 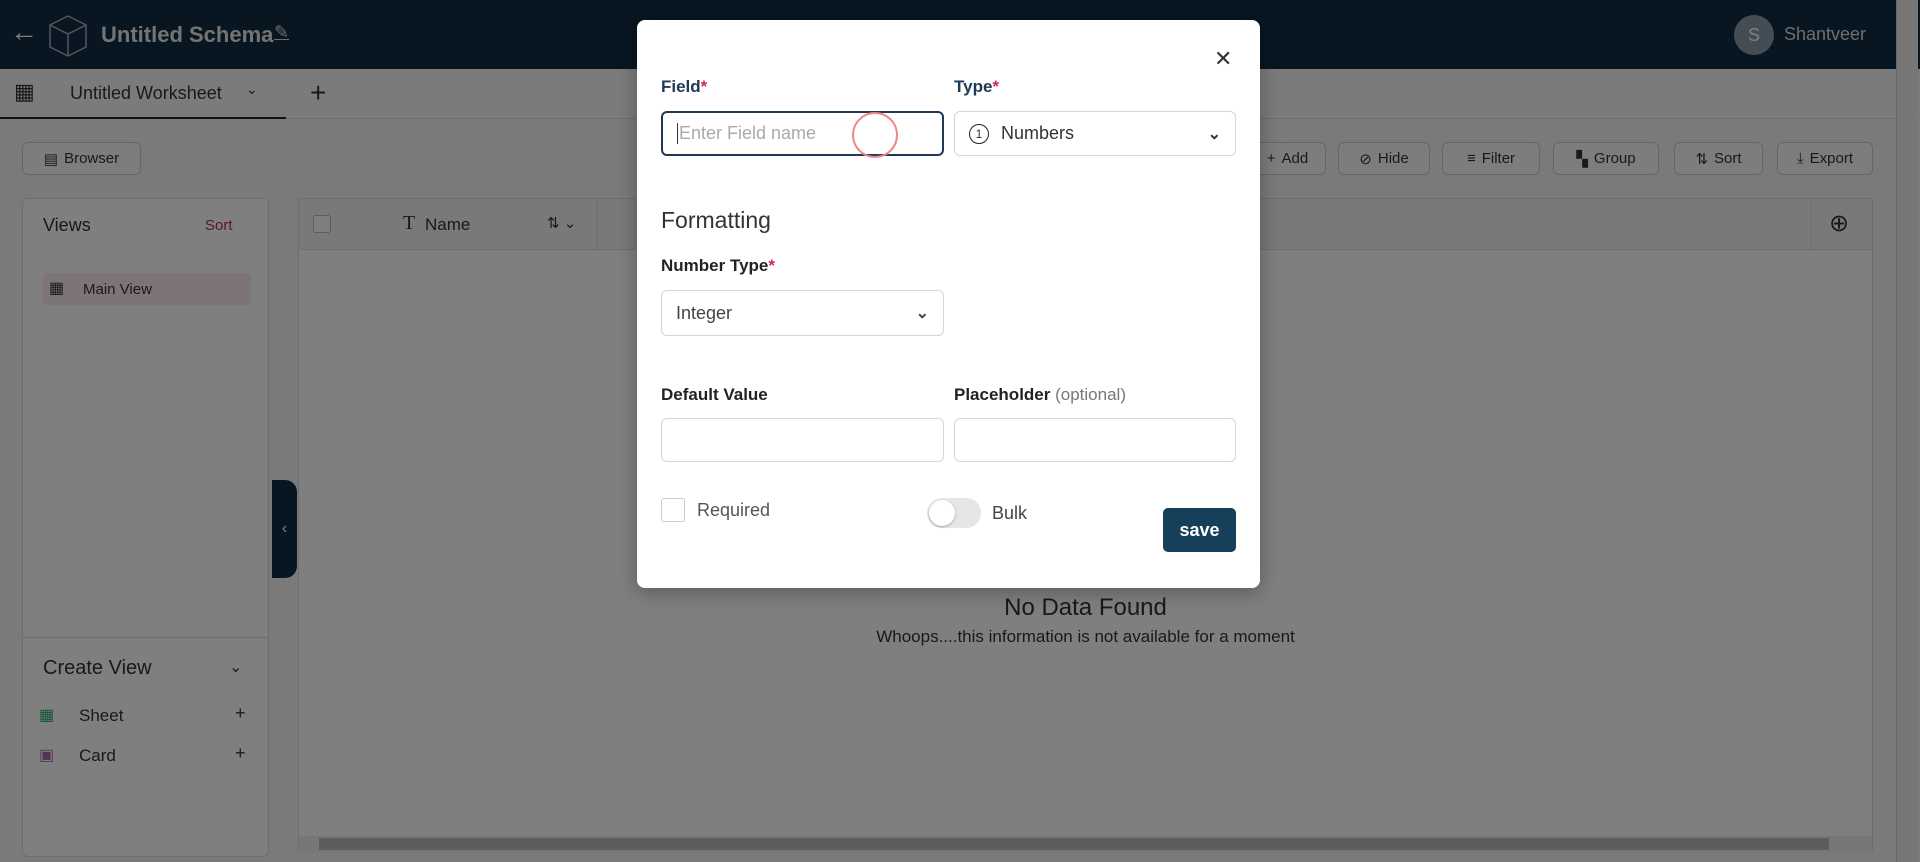 What do you see at coordinates (1010, 513) in the screenshot?
I see `bulk-label: Bulk` at bounding box center [1010, 513].